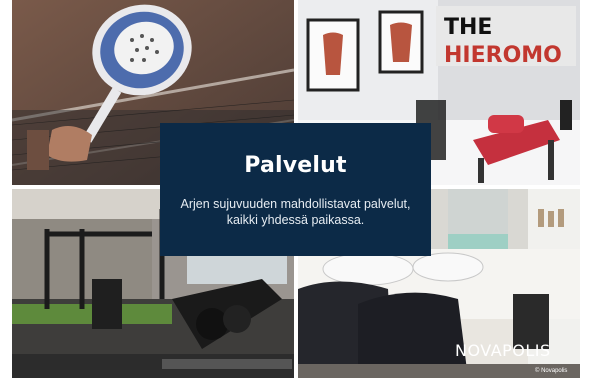 This screenshot has width=590, height=378. I want to click on novapolis-logo: NOVAPOLIS, so click(503, 350).